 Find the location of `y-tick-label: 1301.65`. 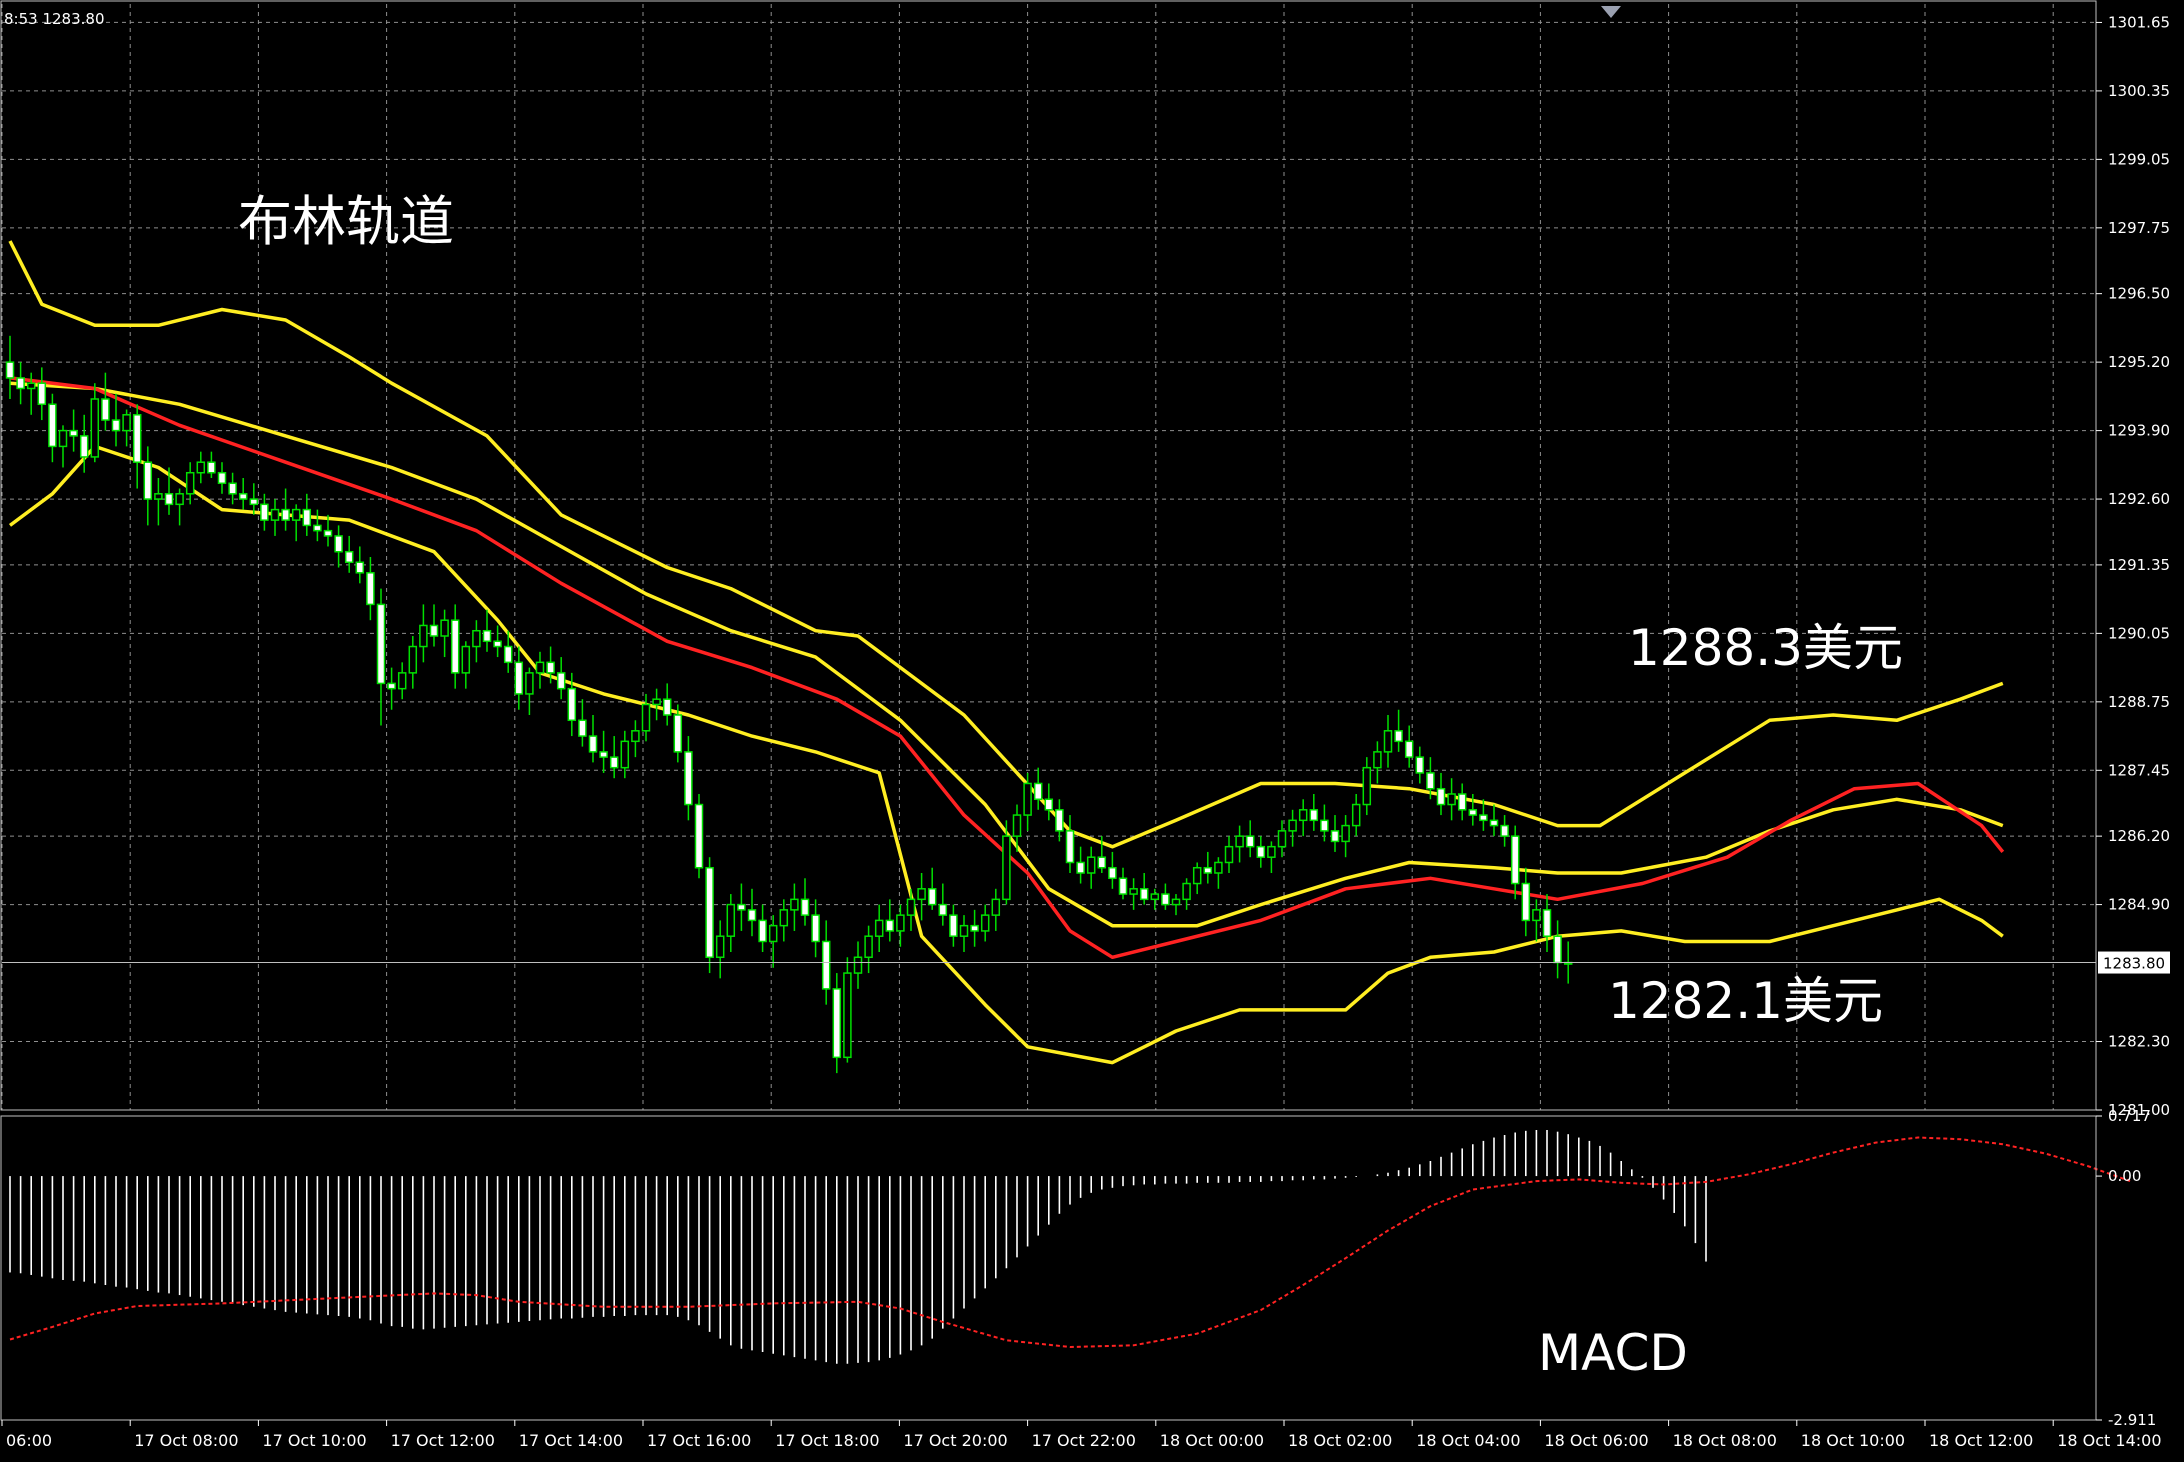

y-tick-label: 1301.65 is located at coordinates (2139, 22).